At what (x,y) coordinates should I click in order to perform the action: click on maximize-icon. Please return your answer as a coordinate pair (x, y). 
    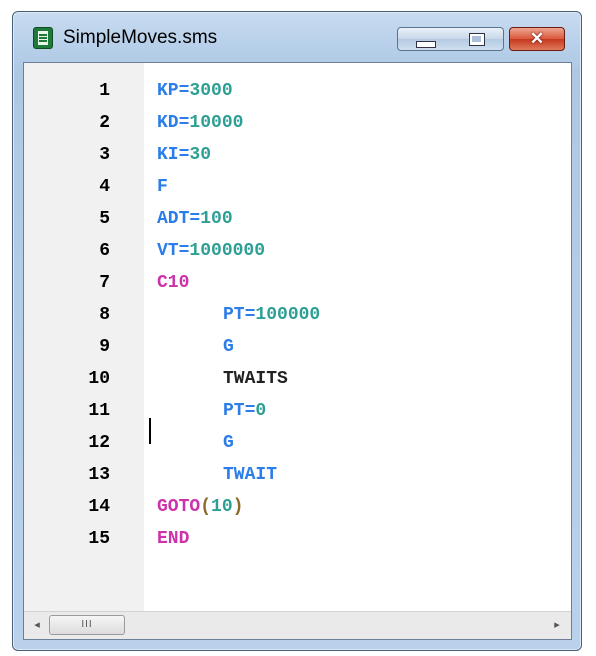
    Looking at the image, I should click on (477, 39).